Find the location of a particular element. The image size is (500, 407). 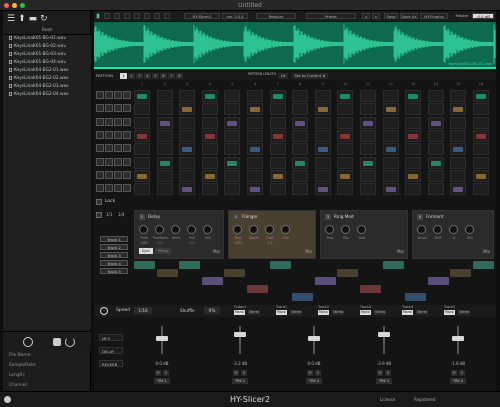

up-arrow-icon: ⬆ is located at coordinates (22, 19).